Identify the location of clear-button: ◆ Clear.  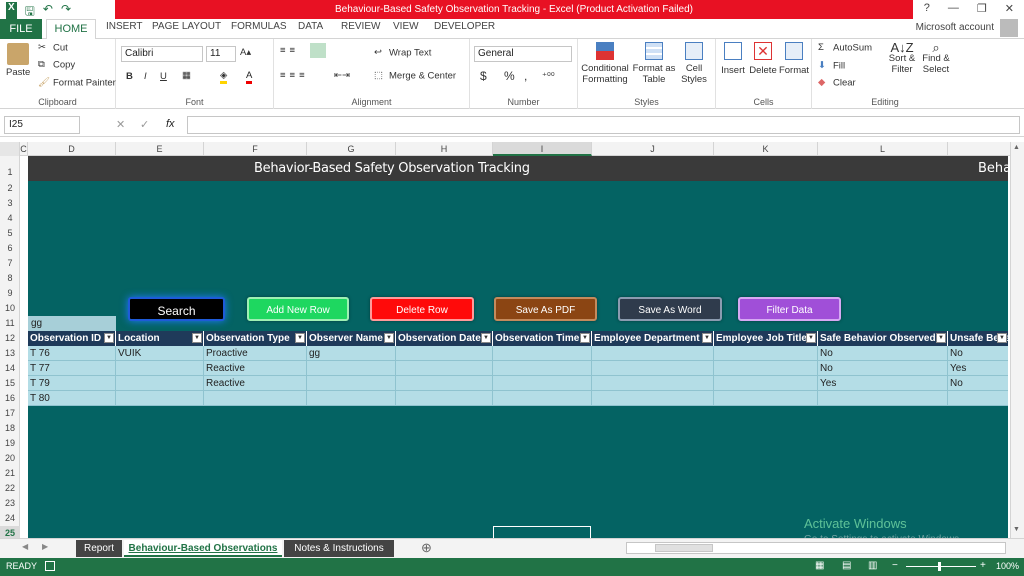
(837, 83).